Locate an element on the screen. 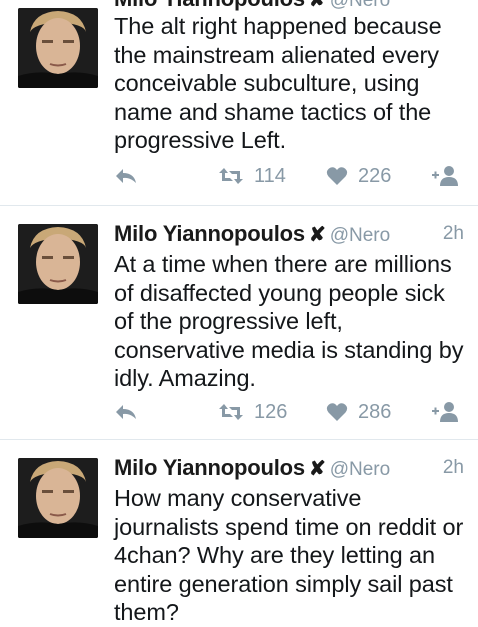 The image size is (478, 627). retweet-count: 114 is located at coordinates (270, 175).